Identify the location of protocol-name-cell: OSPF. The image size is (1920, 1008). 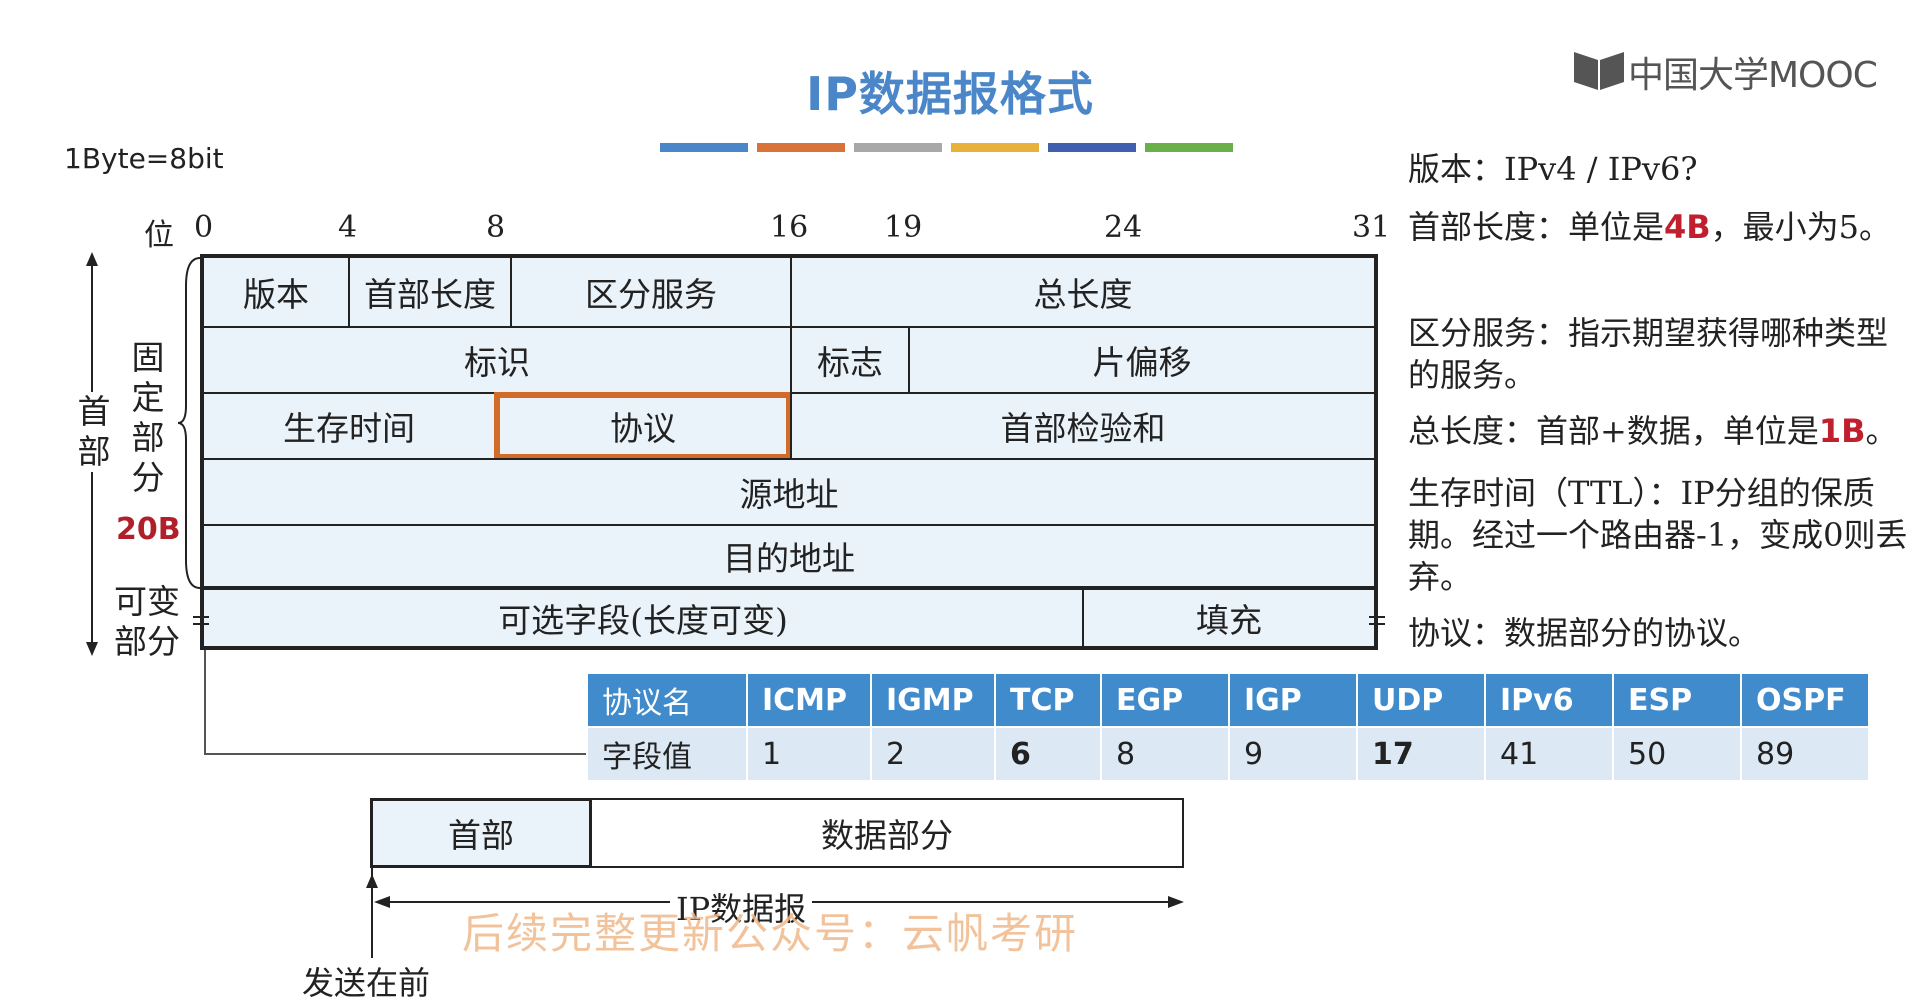
(1805, 700).